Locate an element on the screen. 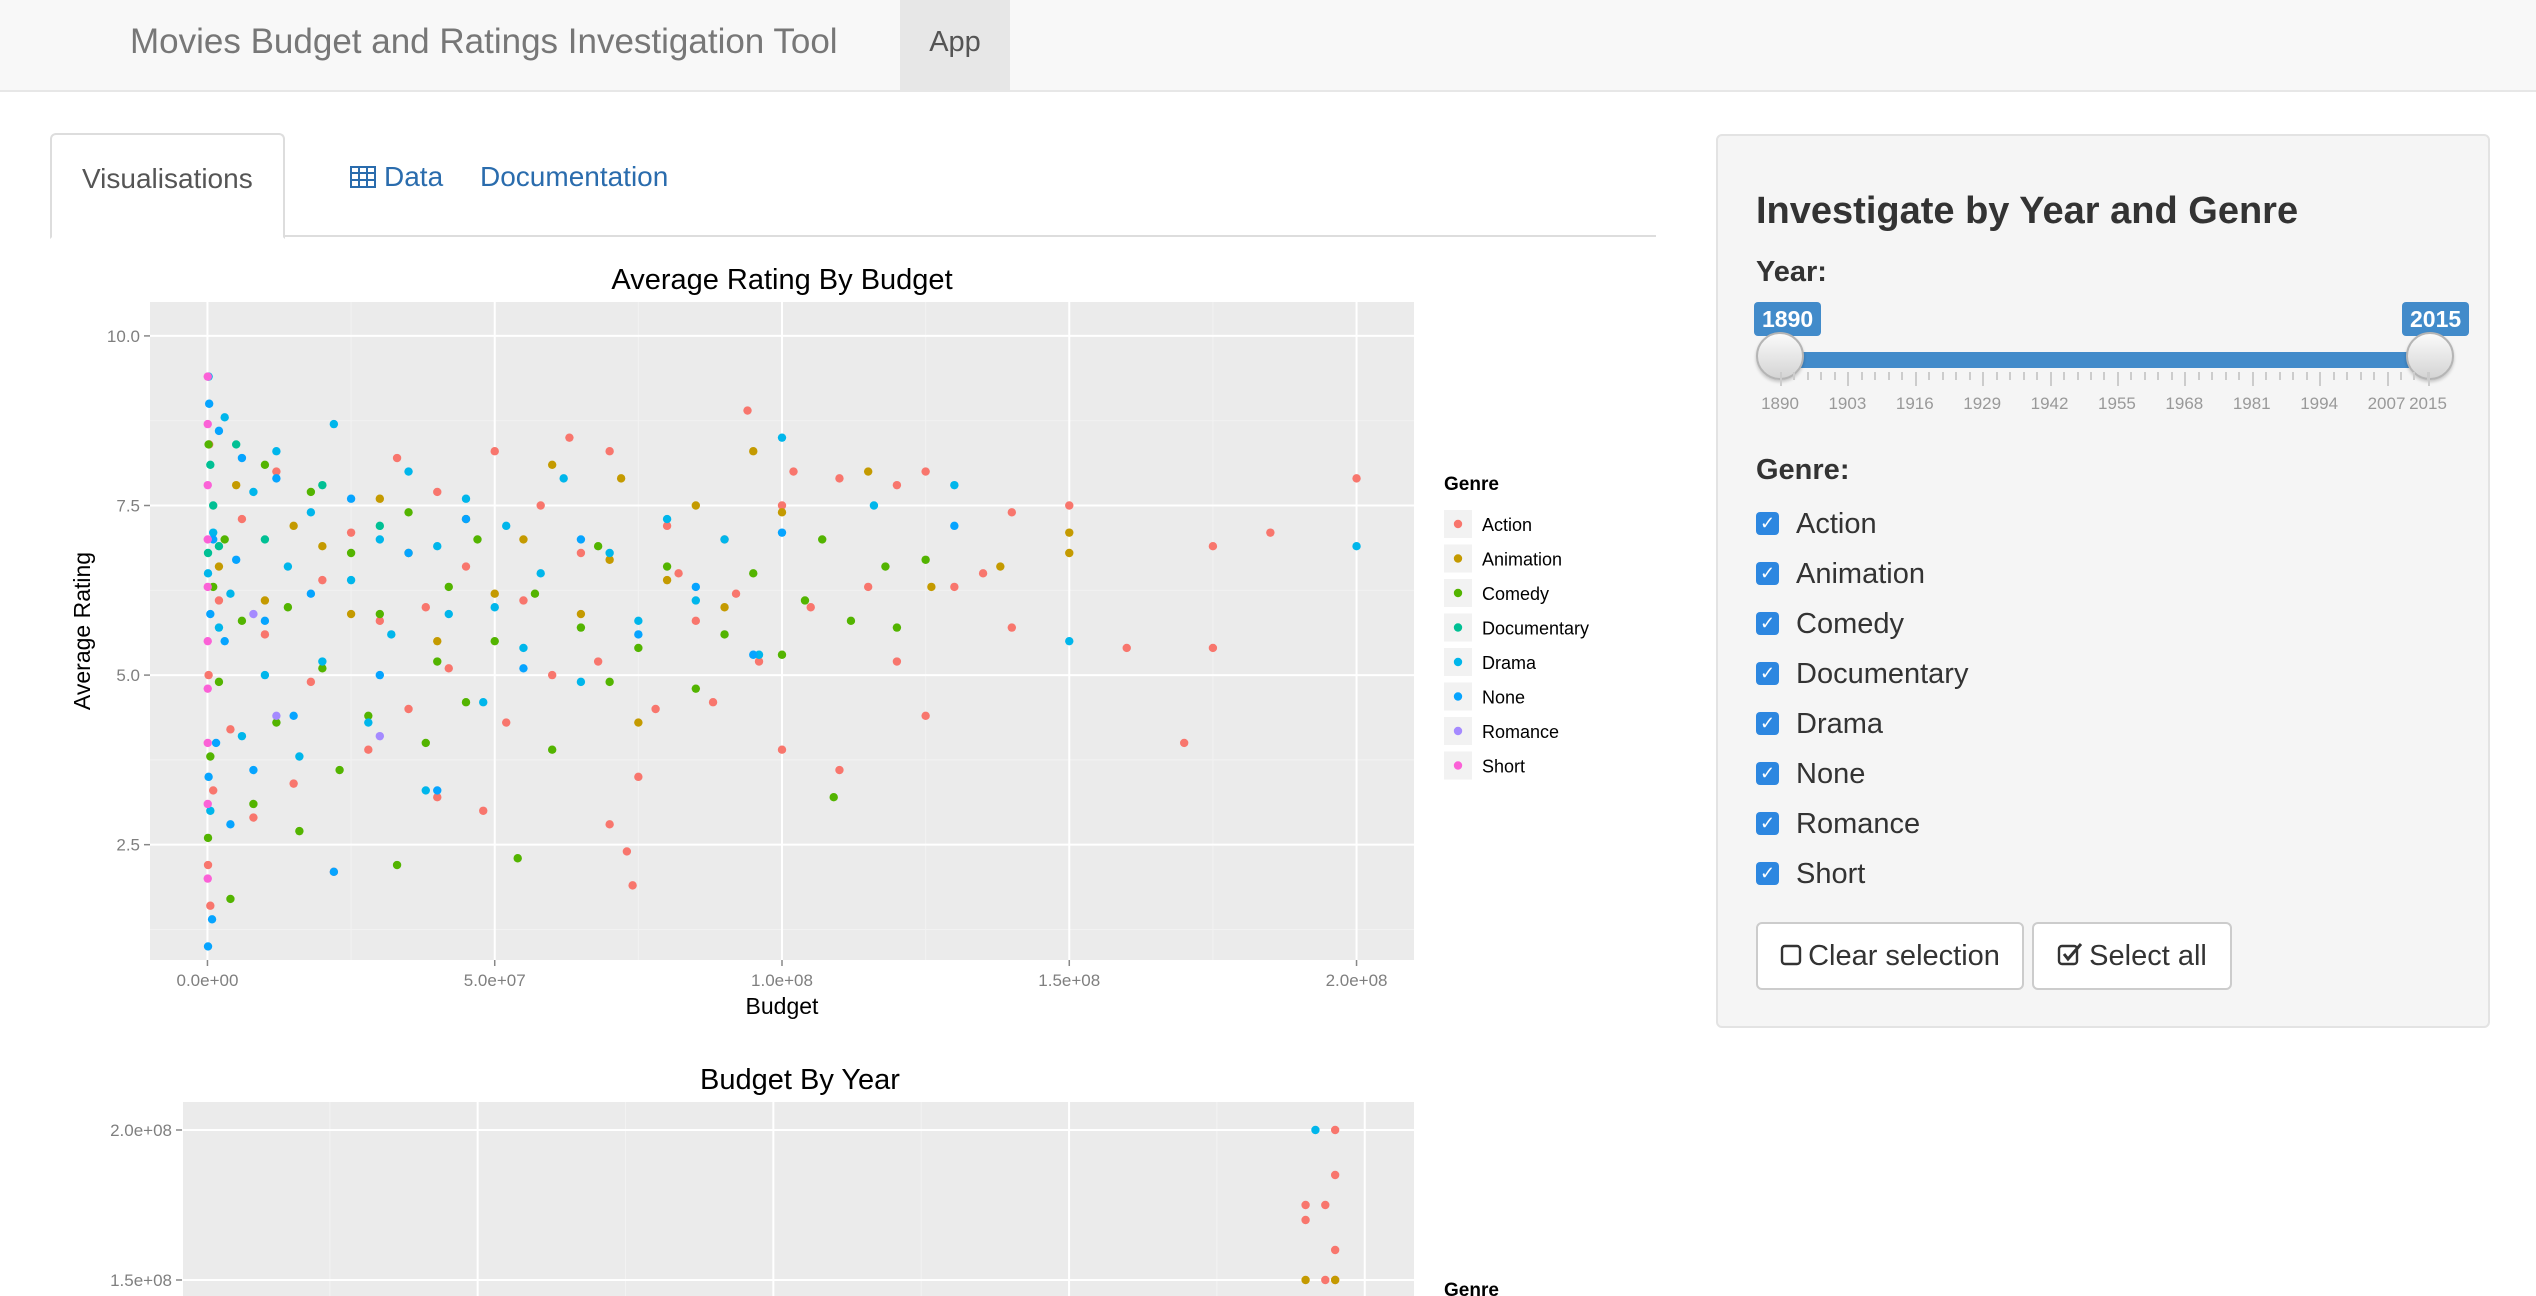 The image size is (2536, 1296). slider-major-tick is located at coordinates (2320, 379).